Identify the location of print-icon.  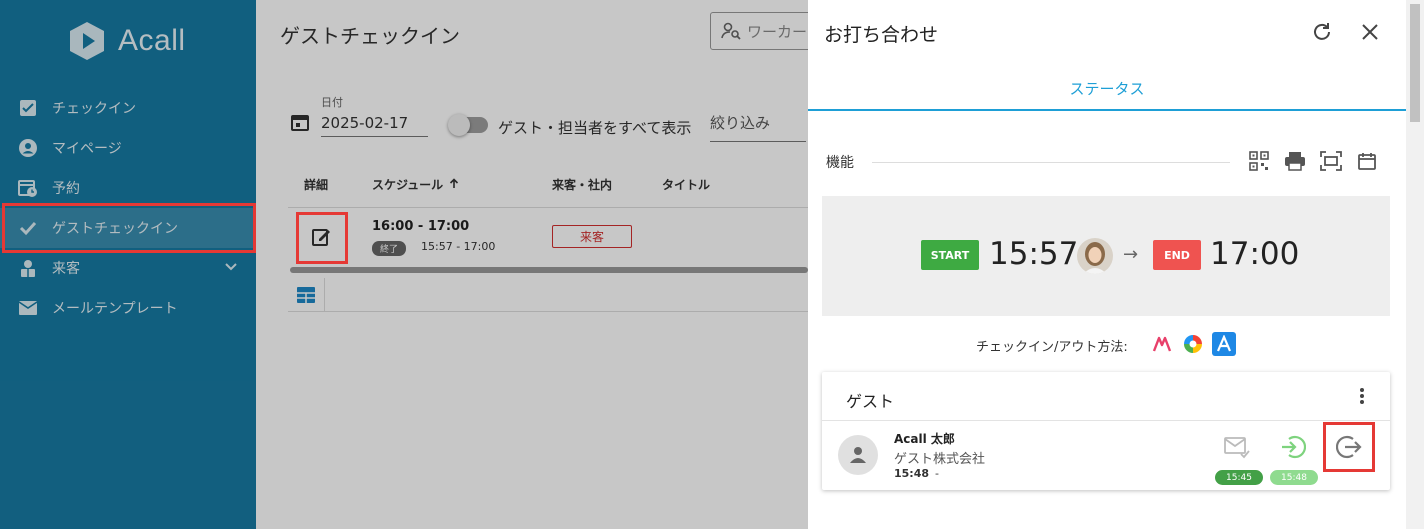
(1295, 161).